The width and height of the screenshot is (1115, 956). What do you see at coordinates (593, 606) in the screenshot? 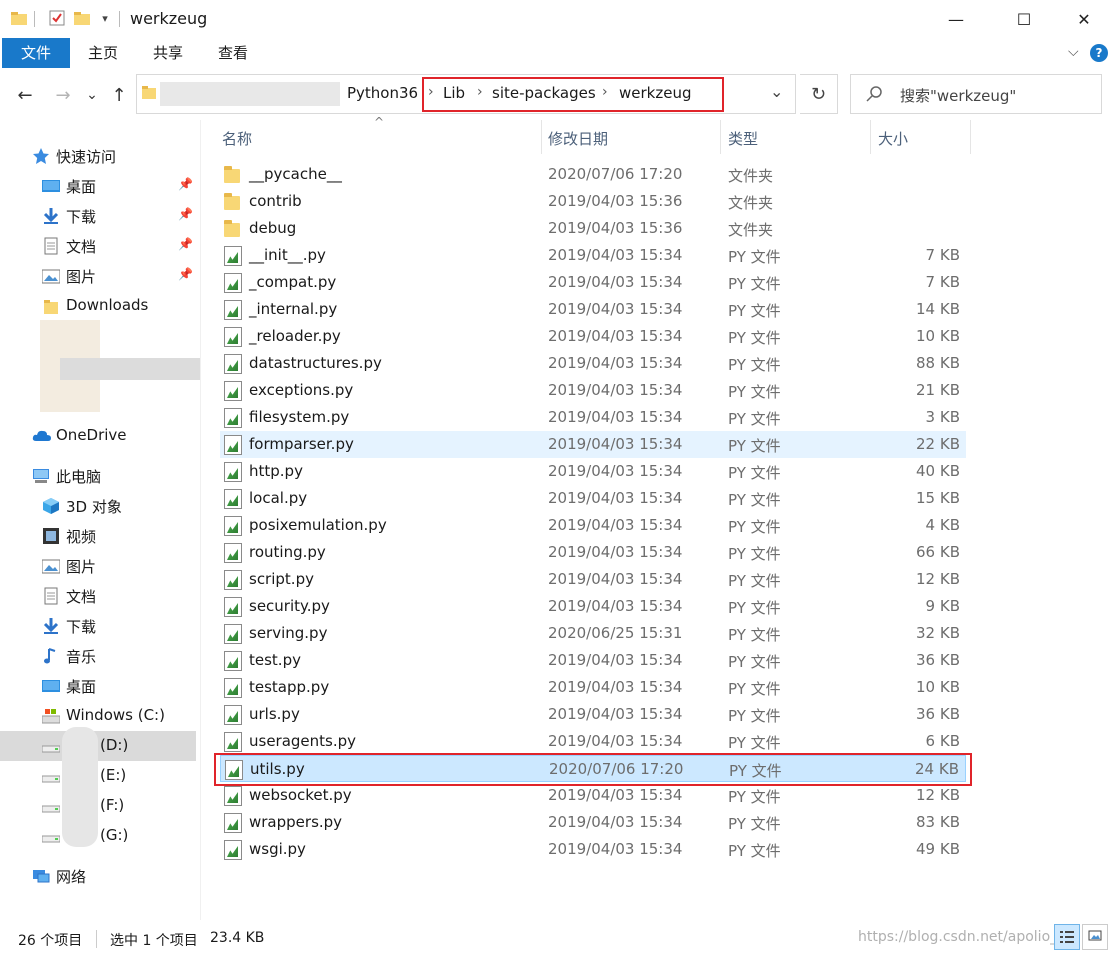
I see `table-row: security.py 2019/04/03 15:34 PY 文件 9 KB` at bounding box center [593, 606].